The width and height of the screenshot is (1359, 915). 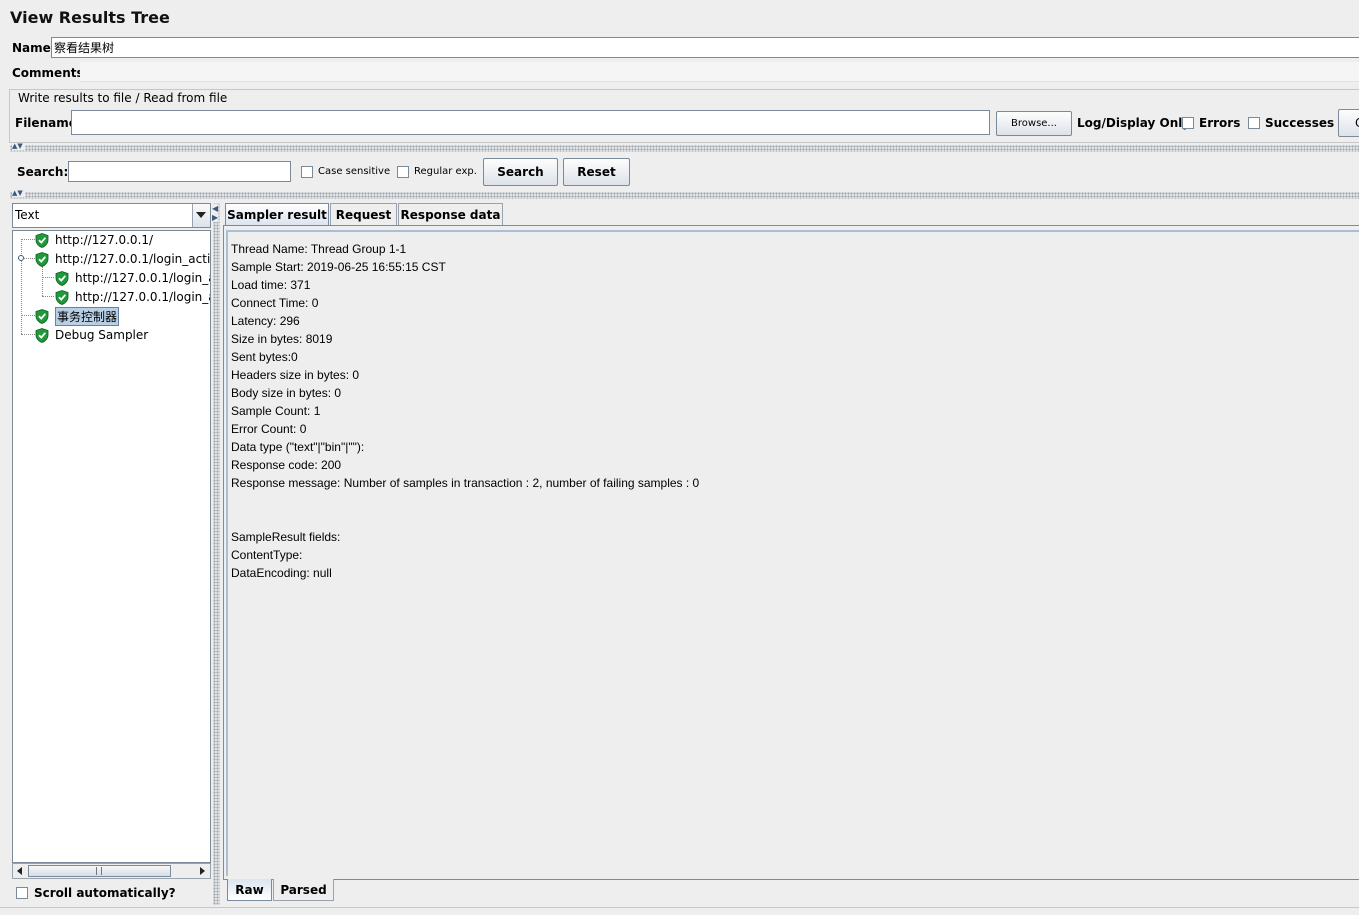 I want to click on tab-sampler-result: Sampler result, so click(x=277, y=214).